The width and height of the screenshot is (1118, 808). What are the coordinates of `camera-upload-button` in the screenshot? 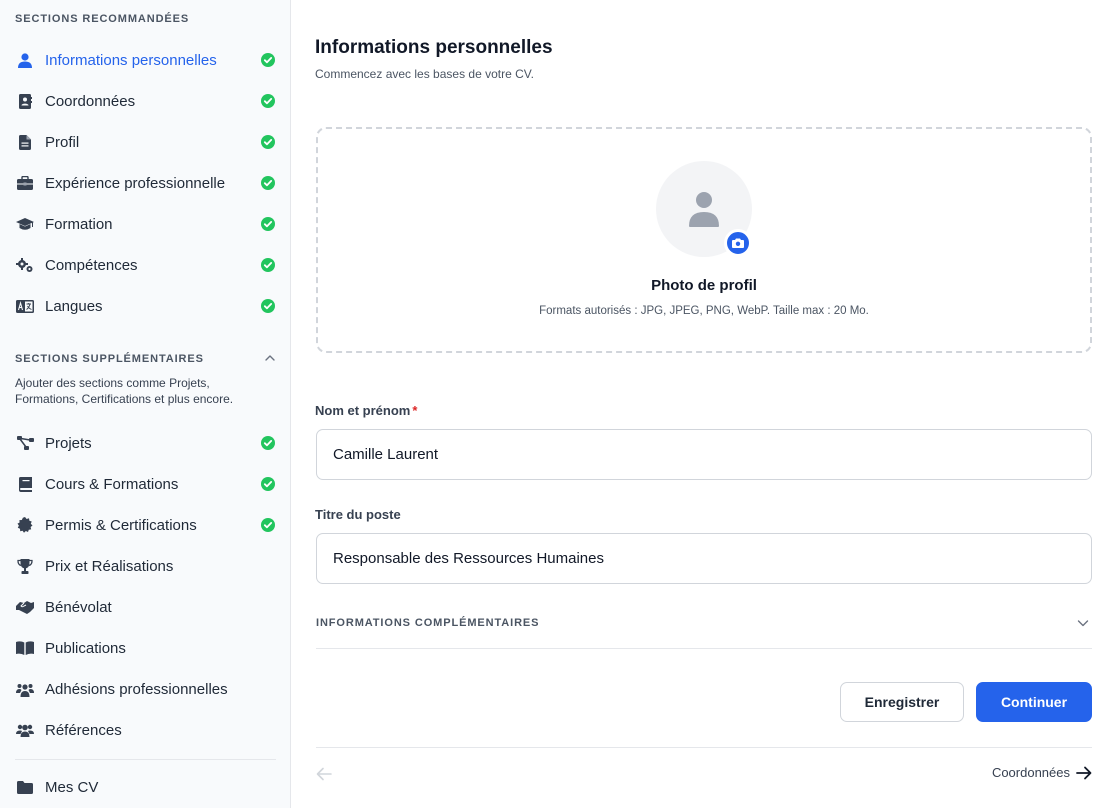 It's located at (738, 243).